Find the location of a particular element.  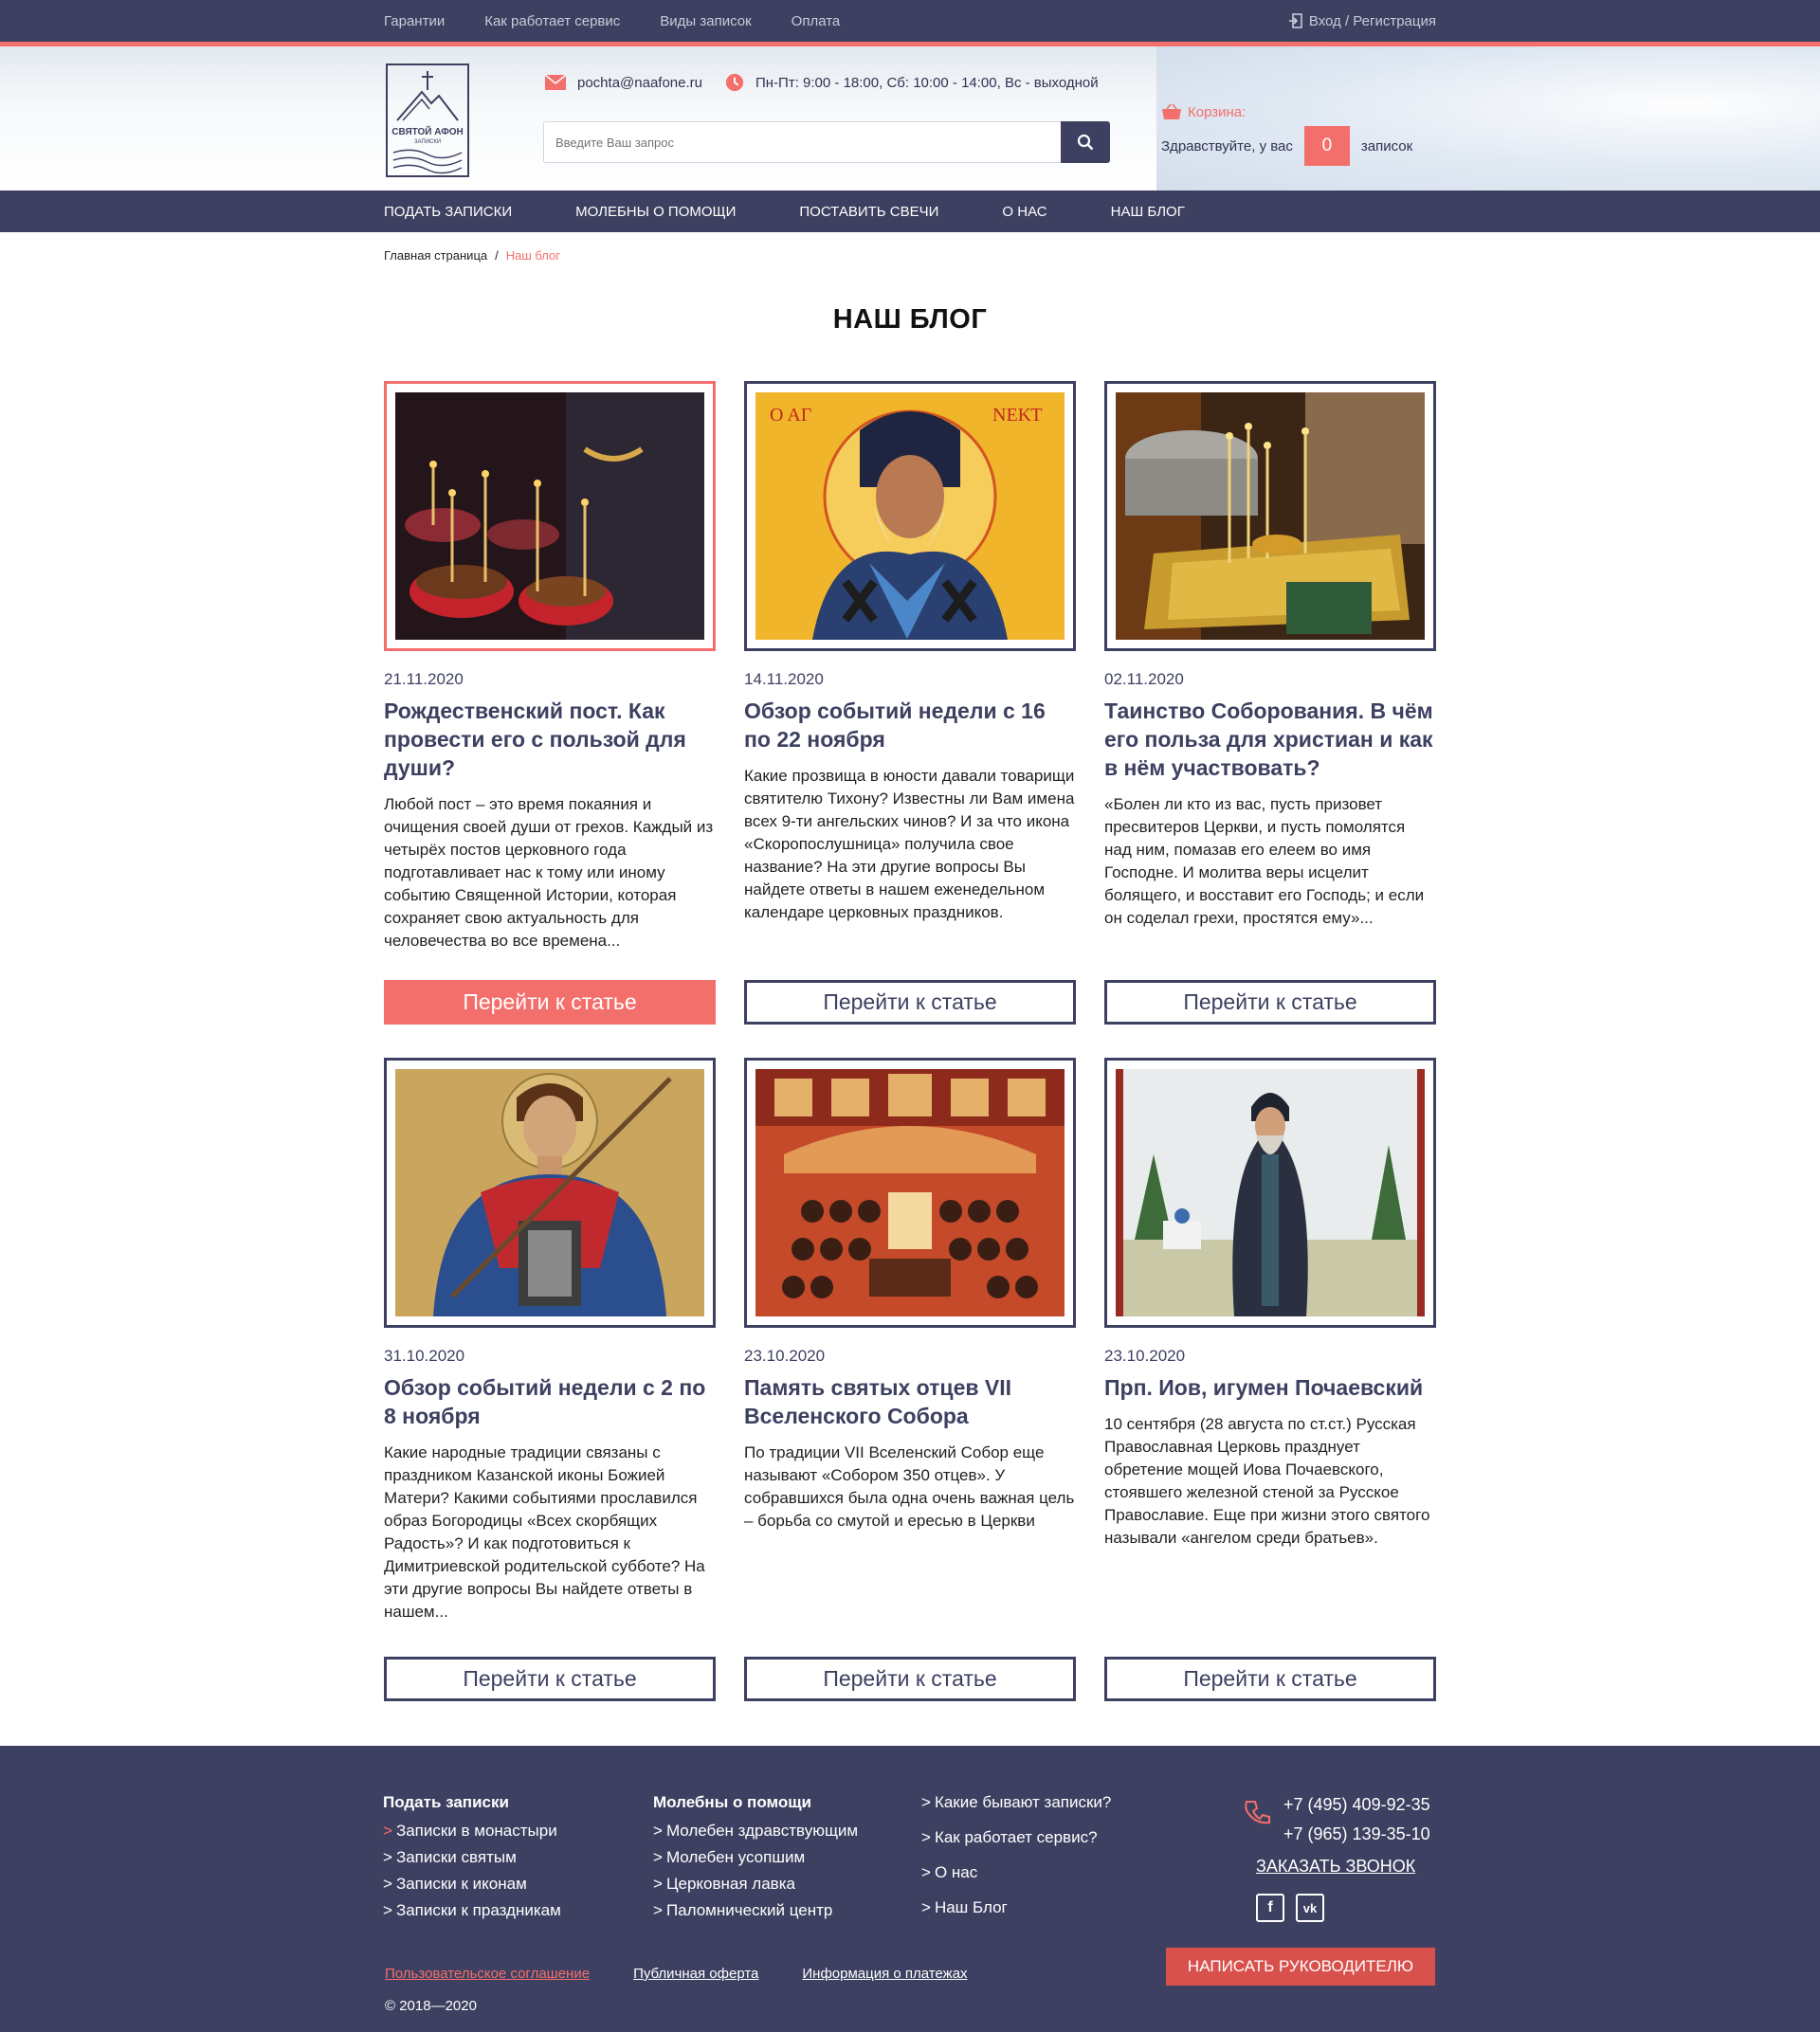

nav-item-prayers: Молебны о помощи is located at coordinates (655, 212).